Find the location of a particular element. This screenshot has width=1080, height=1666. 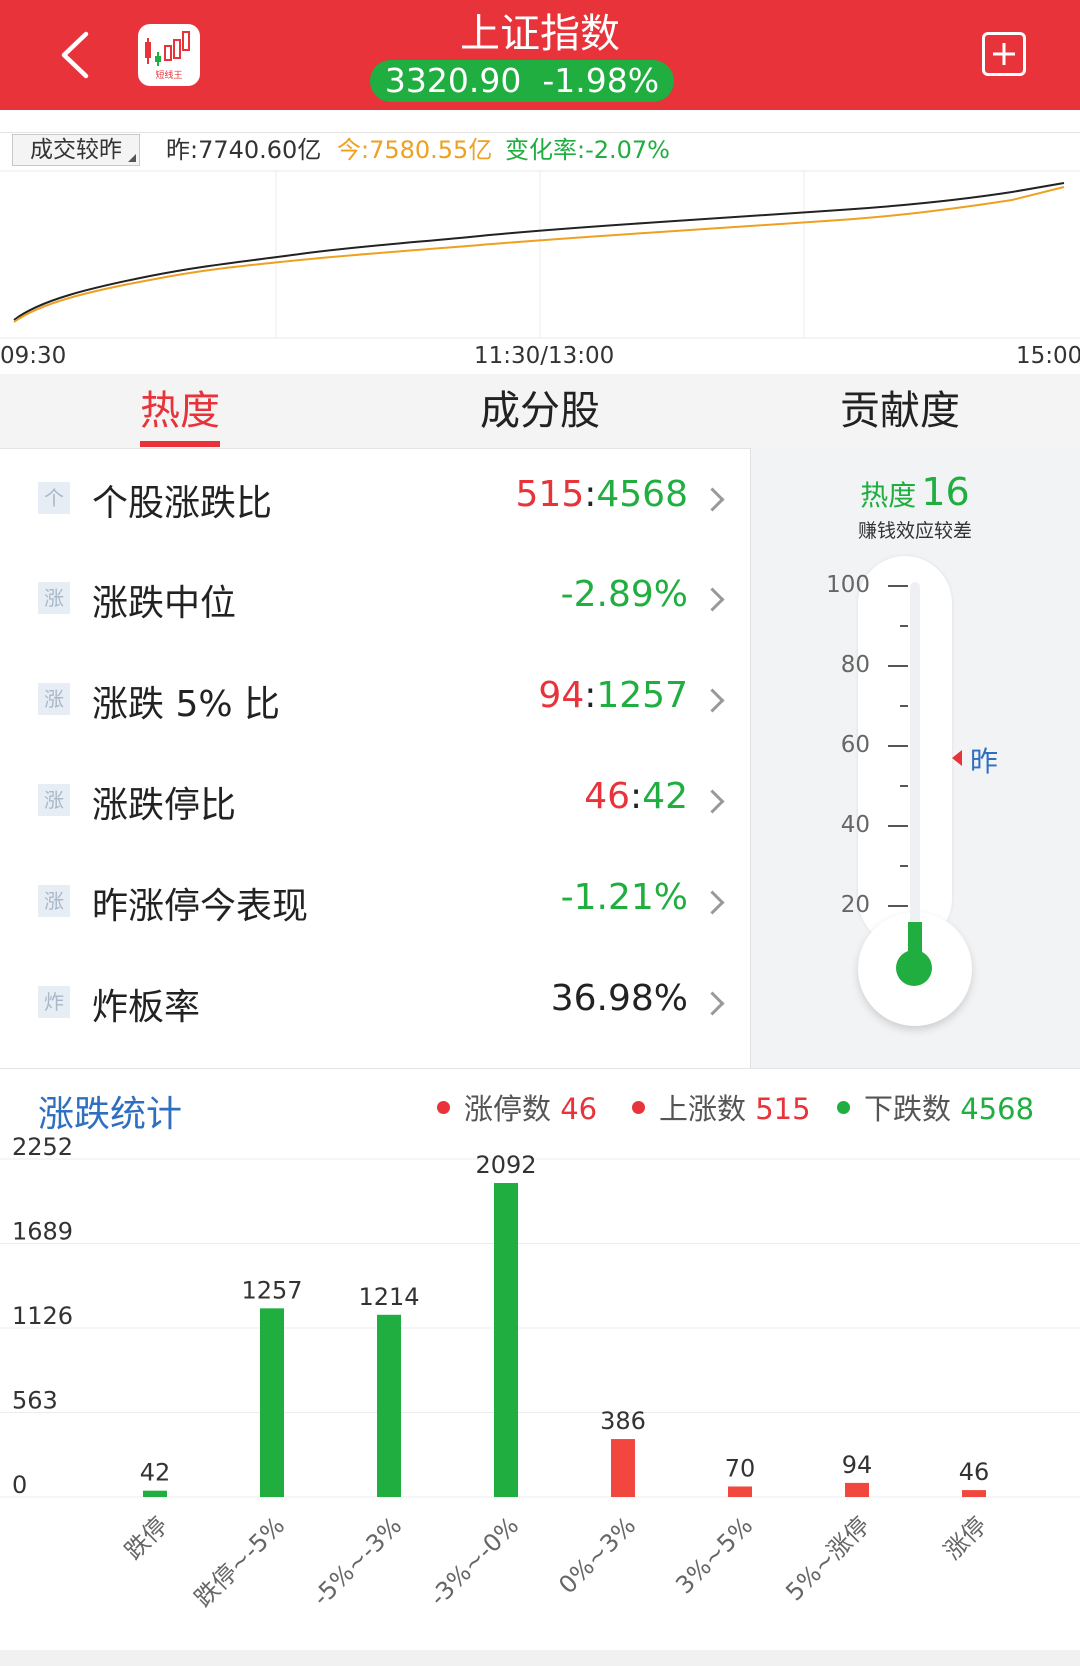

thermo-scale-80: 80 is located at coordinates (855, 665).